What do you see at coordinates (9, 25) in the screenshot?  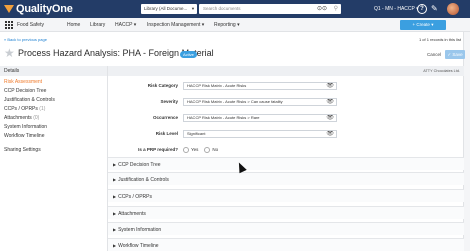 I see `app-grid-icon` at bounding box center [9, 25].